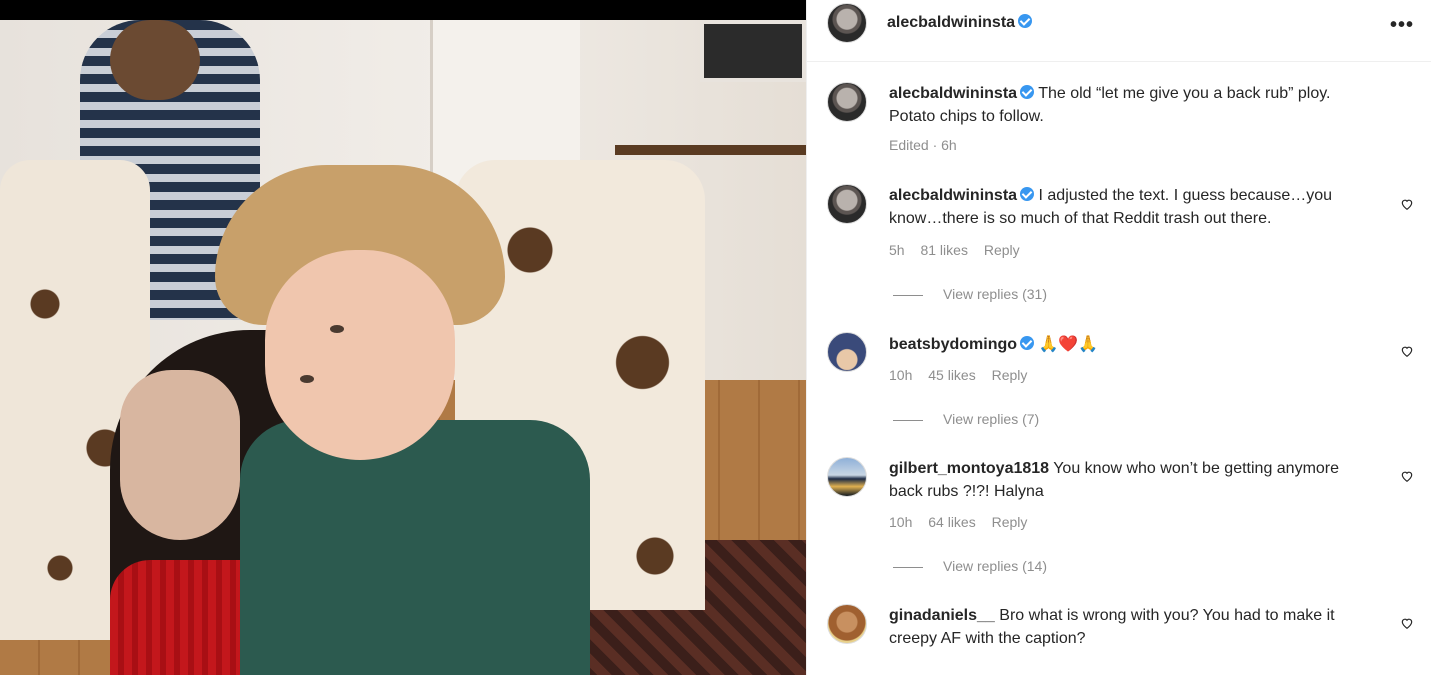  What do you see at coordinates (951, 375) in the screenshot?
I see `comment-likes: 45 likes` at bounding box center [951, 375].